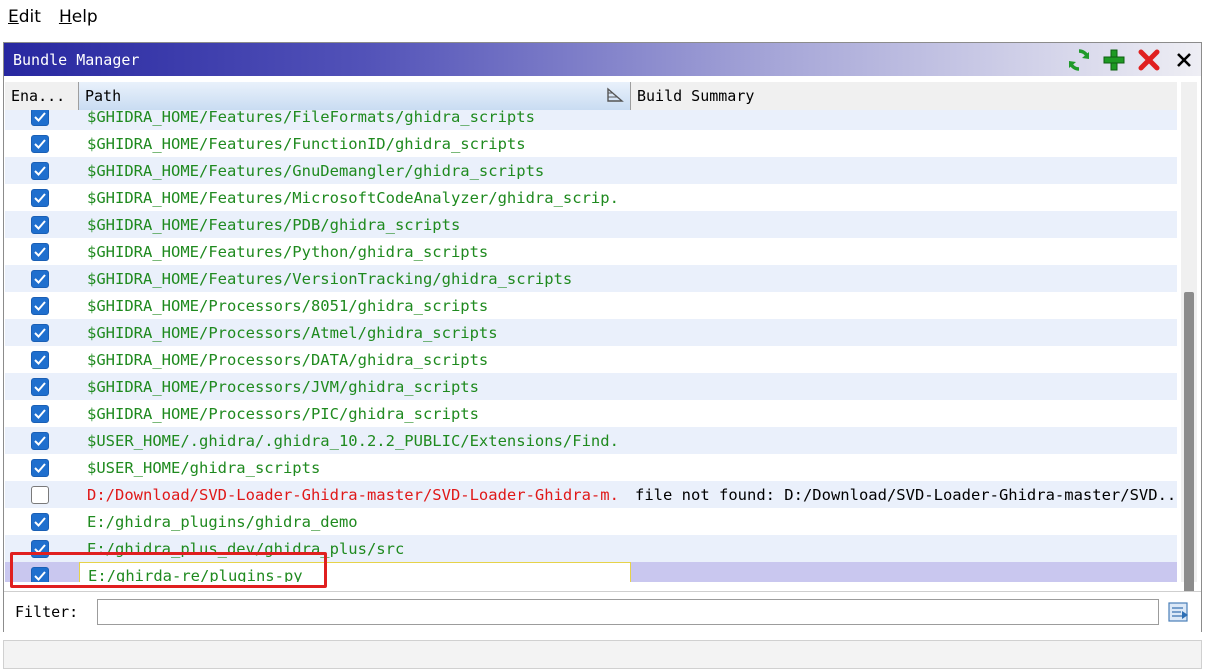 The height and width of the screenshot is (671, 1205). I want to click on panel-toolbar, so click(1131, 59).